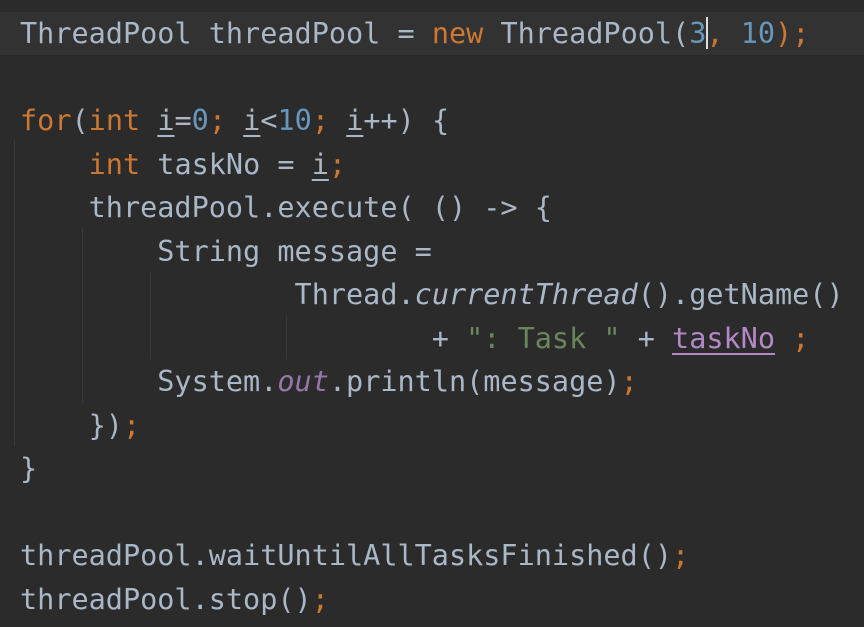  I want to click on code-token: currentThread, so click(526, 294).